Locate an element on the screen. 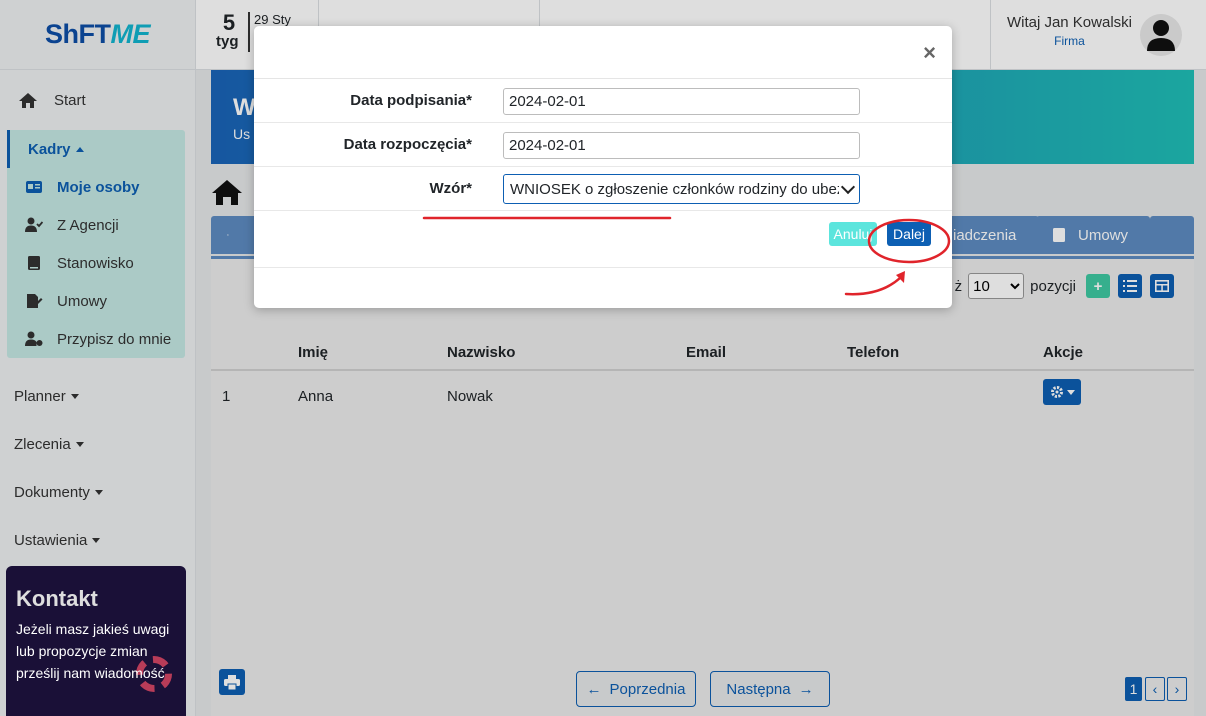 The height and width of the screenshot is (716, 1206). signing-date-row: Data podpisania* is located at coordinates (603, 101).